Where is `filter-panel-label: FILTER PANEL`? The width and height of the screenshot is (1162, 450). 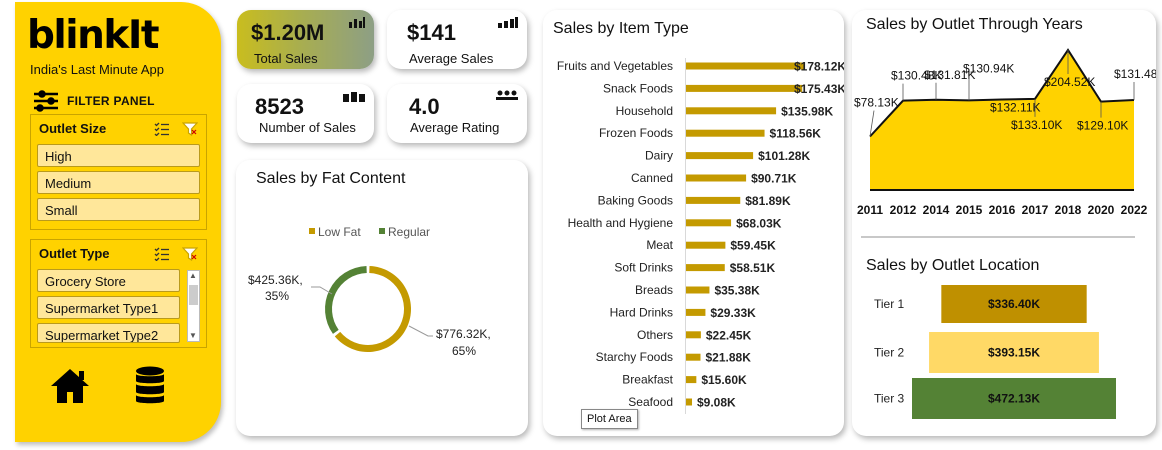
filter-panel-label: FILTER PANEL is located at coordinates (111, 101).